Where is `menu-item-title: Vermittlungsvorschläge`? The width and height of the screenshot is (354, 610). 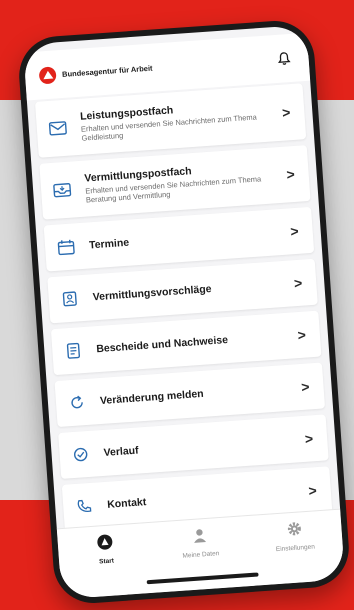
menu-item-title: Vermittlungsvorschläge is located at coordinates (152, 293).